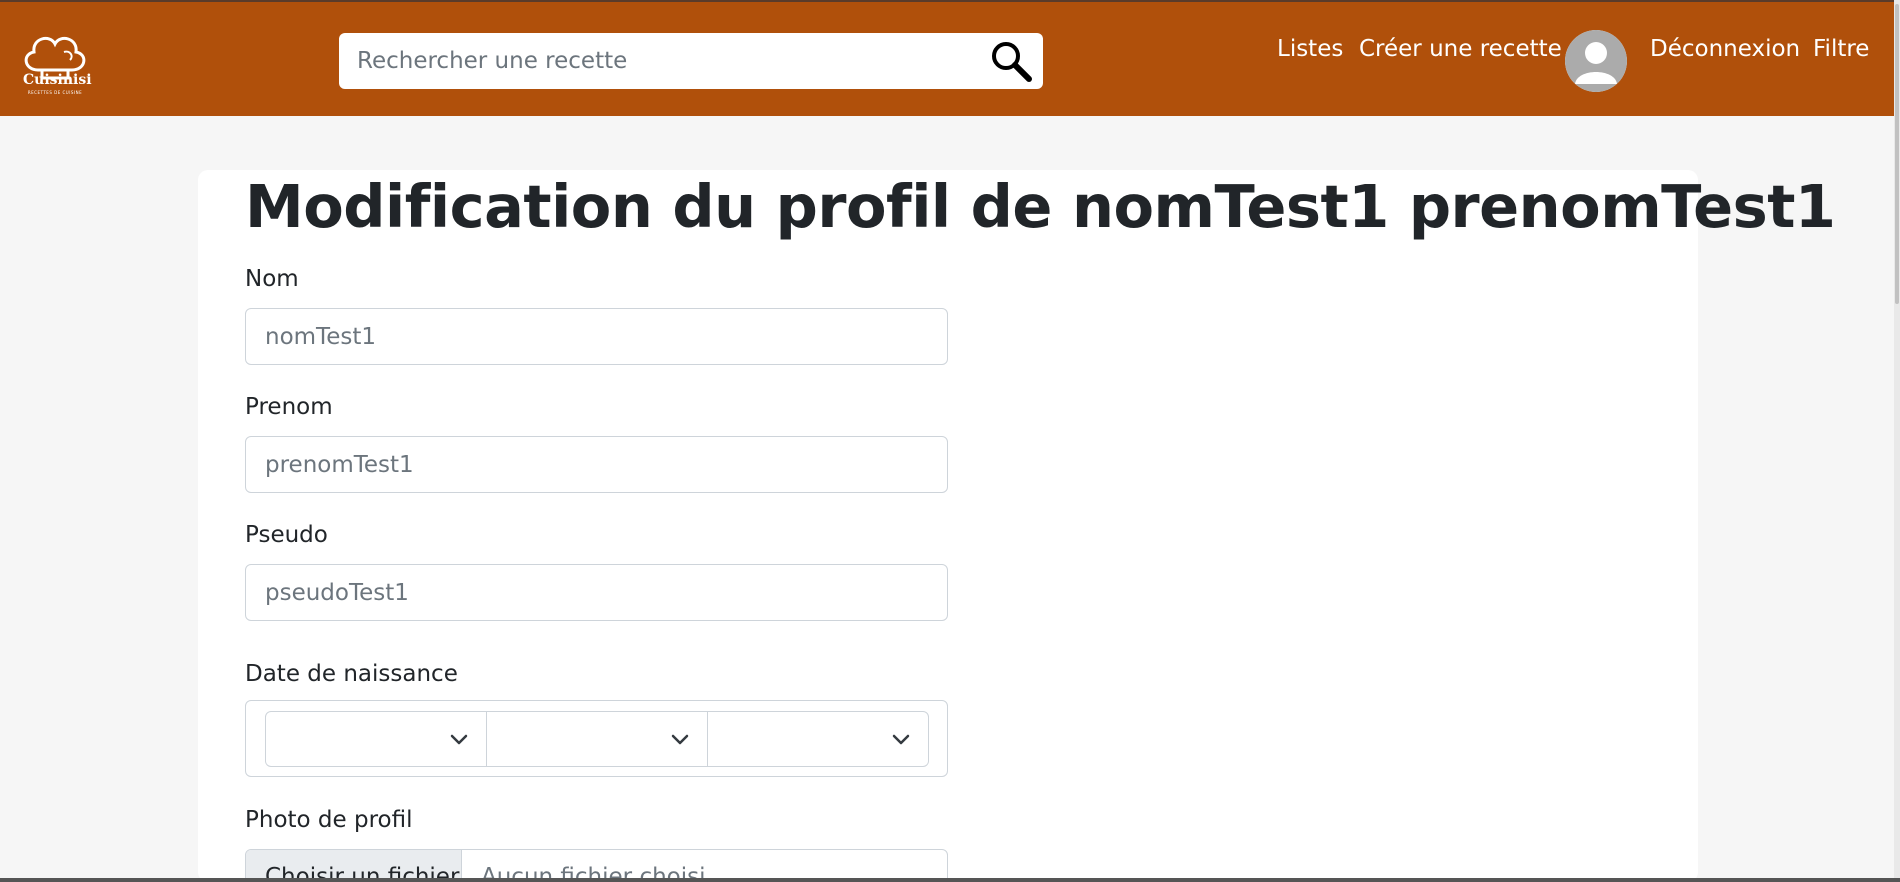 The height and width of the screenshot is (882, 1900). I want to click on search-input, so click(659, 61).